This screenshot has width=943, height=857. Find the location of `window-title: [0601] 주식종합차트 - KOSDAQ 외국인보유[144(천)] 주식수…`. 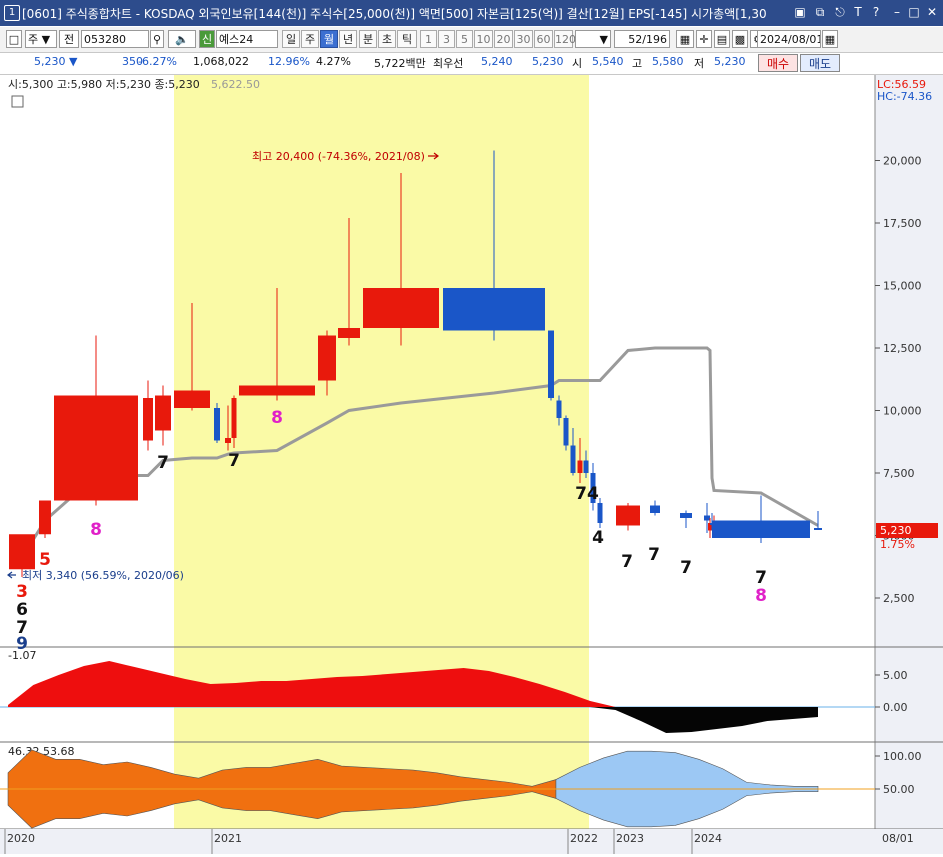

window-title: [0601] 주식종합차트 - KOSDAQ 외국인보유[144(천)] 주식수… is located at coordinates (394, 14).